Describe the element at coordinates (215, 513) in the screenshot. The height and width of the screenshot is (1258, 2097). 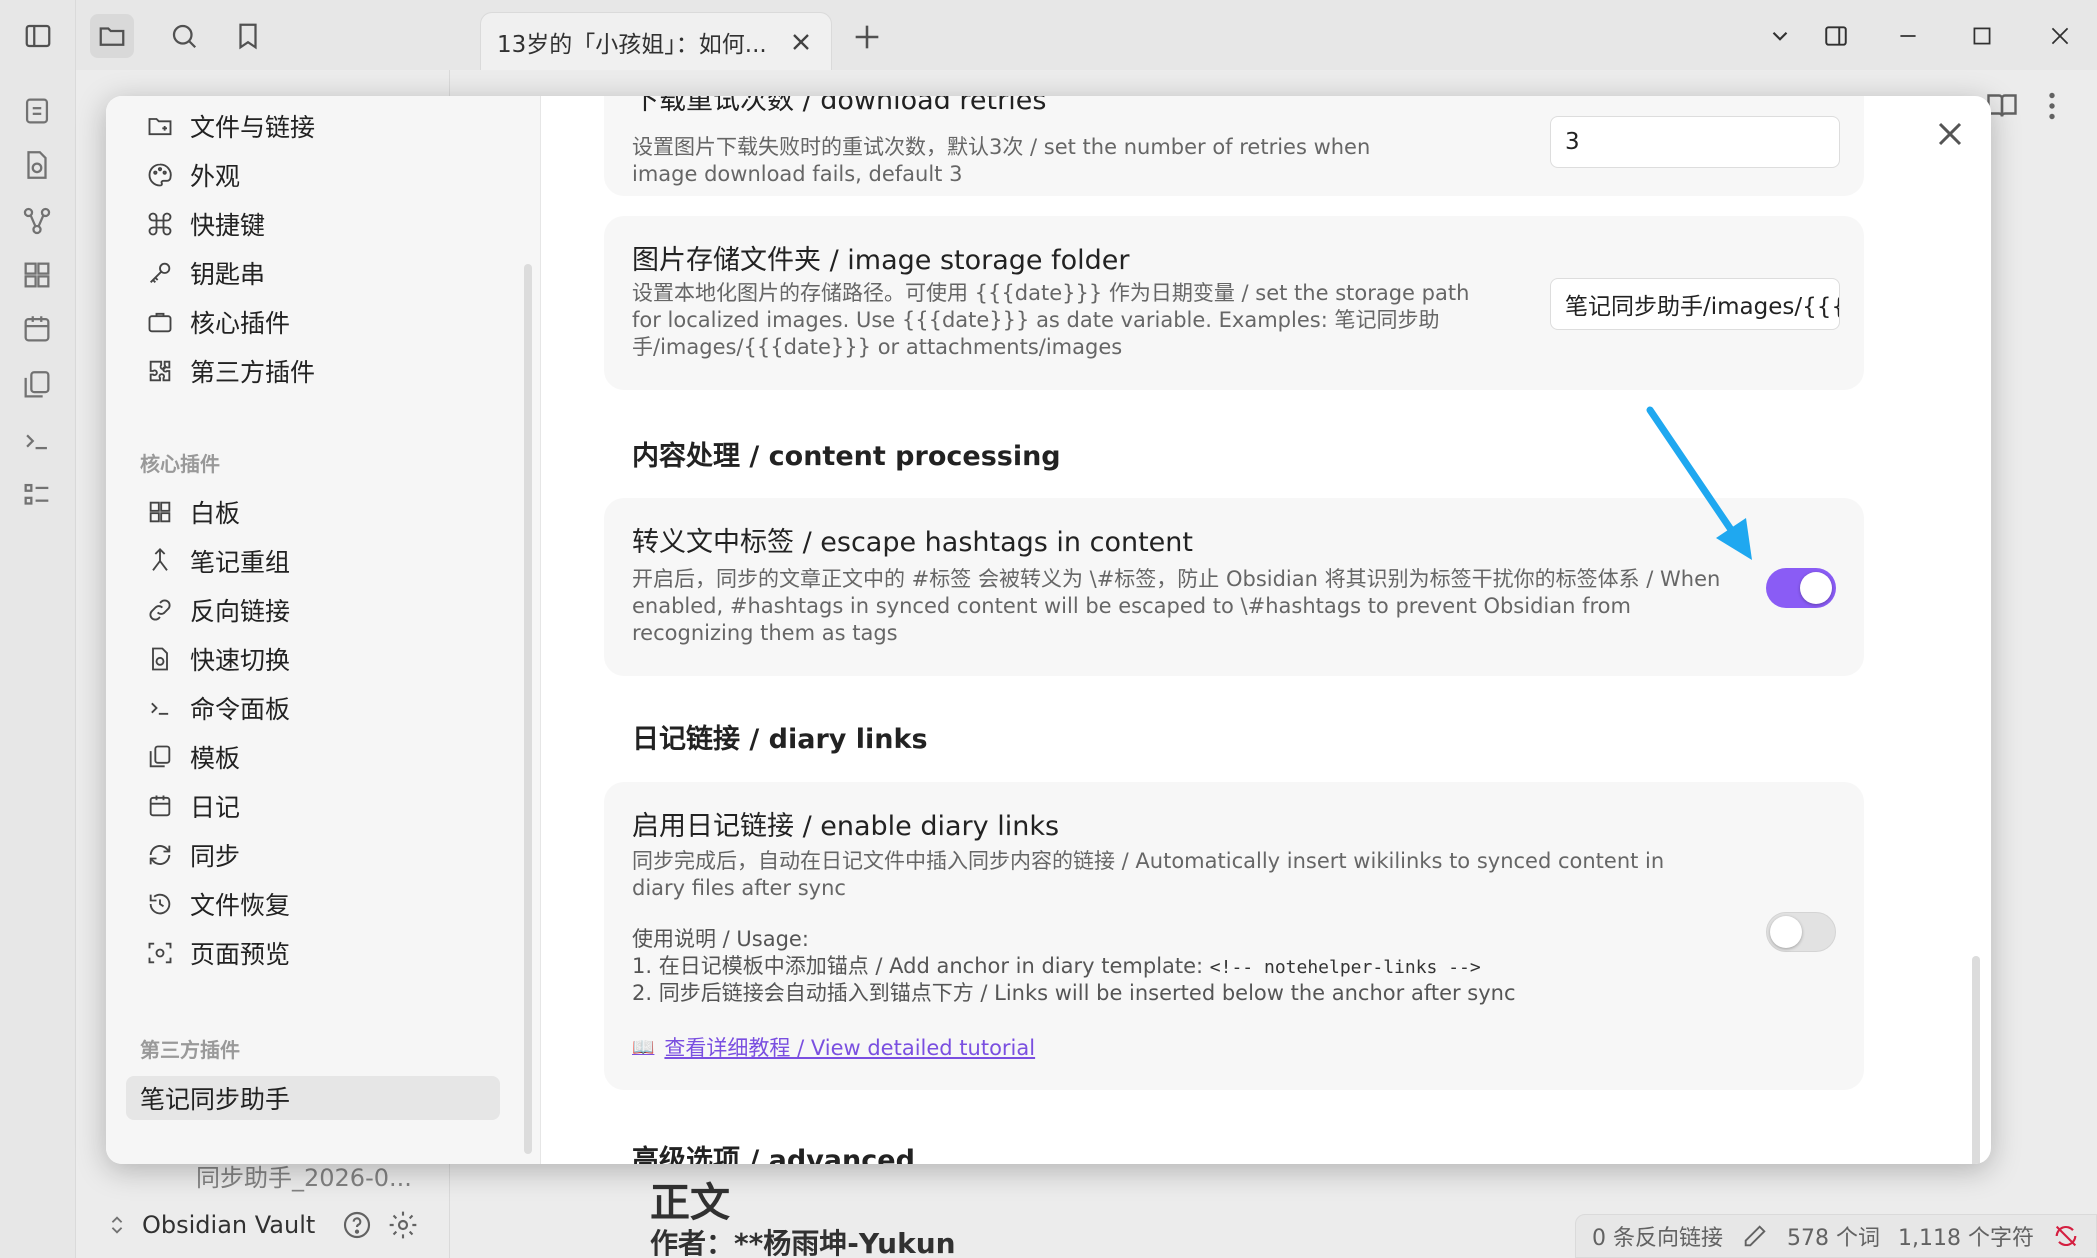
I see `nav-label: 白板` at that location.